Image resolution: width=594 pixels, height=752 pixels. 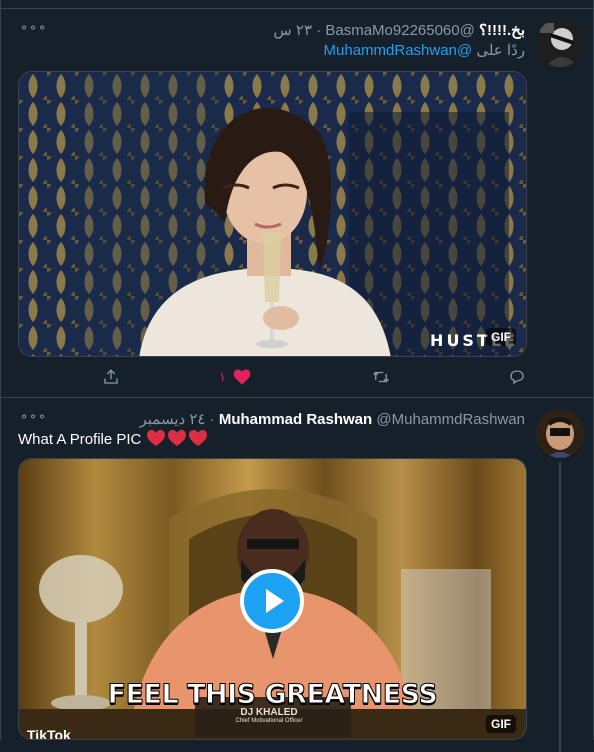 I want to click on timestamp: ٢٣ س, so click(x=292, y=30).